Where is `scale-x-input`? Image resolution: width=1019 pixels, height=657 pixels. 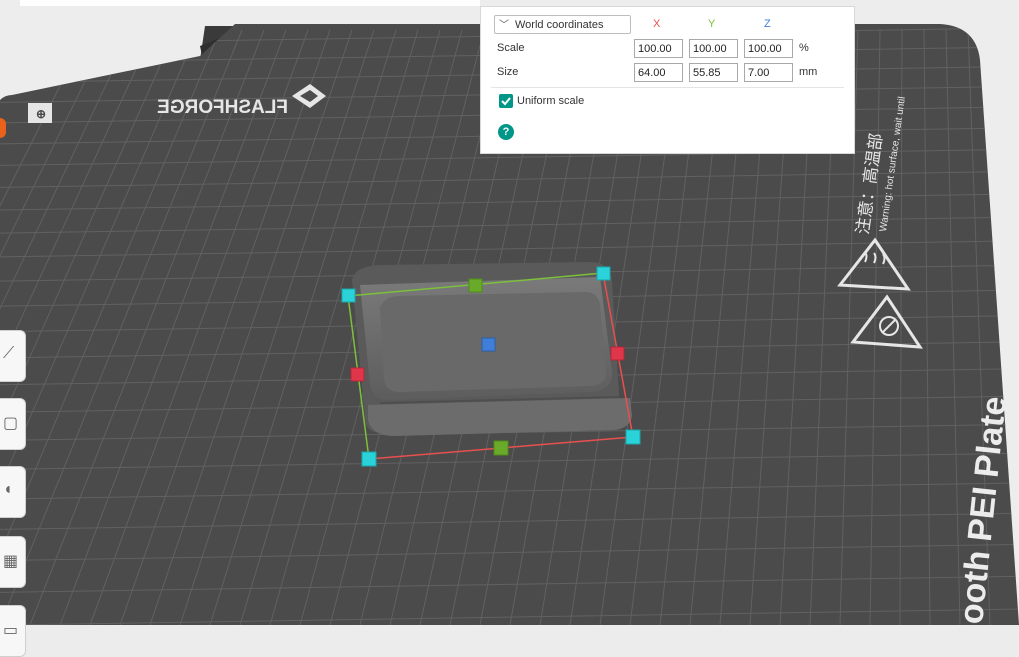
scale-x-input is located at coordinates (658, 48).